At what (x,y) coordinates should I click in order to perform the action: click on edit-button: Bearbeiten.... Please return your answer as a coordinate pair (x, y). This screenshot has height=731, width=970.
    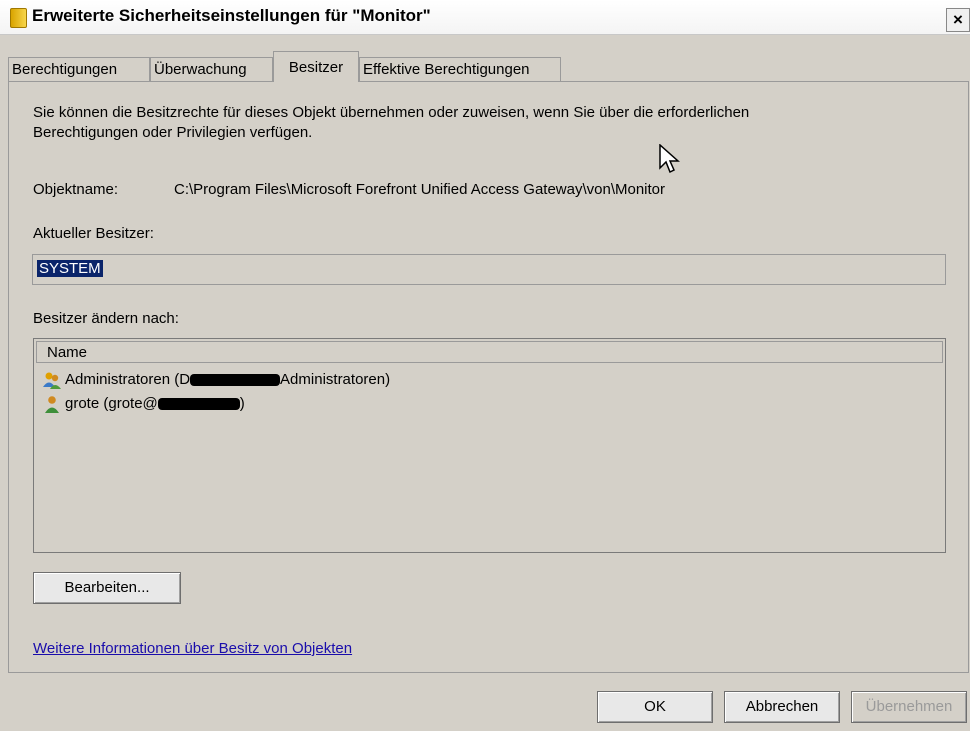
    Looking at the image, I should click on (107, 588).